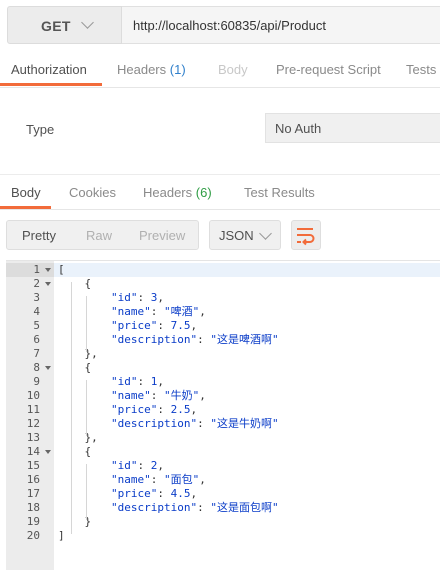 Image resolution: width=440 pixels, height=570 pixels. Describe the element at coordinates (265, 233) in the screenshot. I see `chevron-down-icon` at that location.